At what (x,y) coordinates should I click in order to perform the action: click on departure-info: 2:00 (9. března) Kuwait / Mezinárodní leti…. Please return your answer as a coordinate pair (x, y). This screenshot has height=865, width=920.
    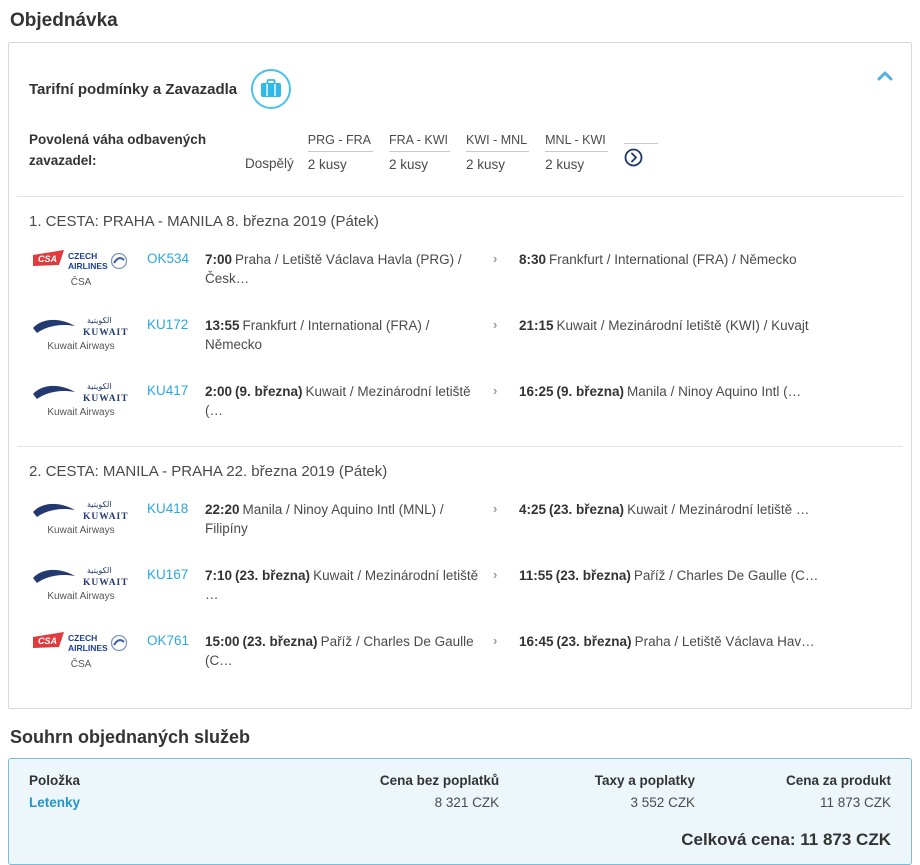
    Looking at the image, I should click on (349, 400).